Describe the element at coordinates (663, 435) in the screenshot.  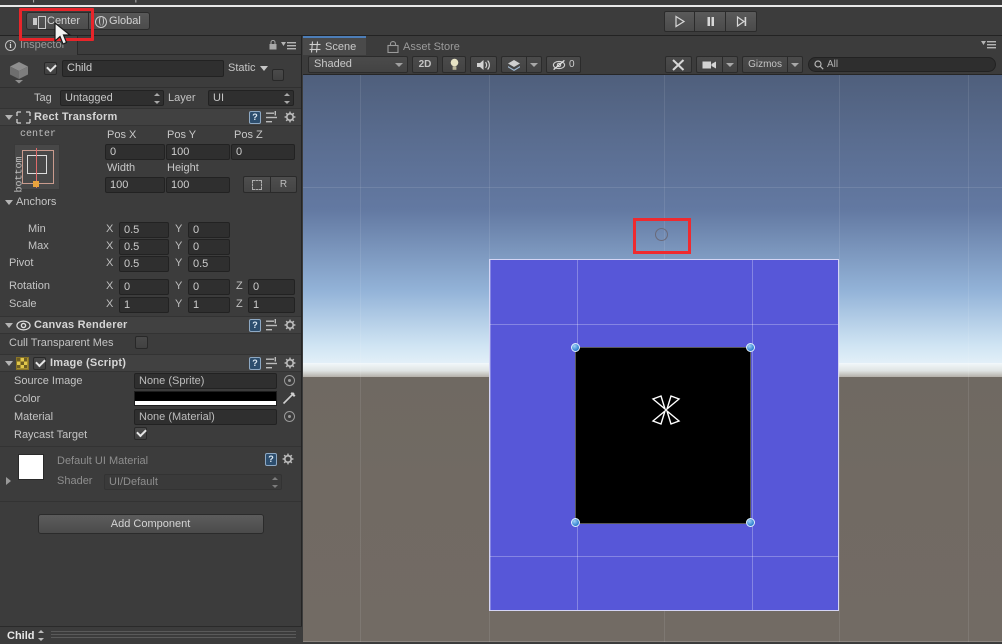
I see `selected-image-rect` at that location.